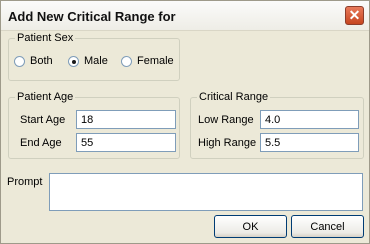 The width and height of the screenshot is (370, 244). I want to click on radio-both-label: Both, so click(41, 61).